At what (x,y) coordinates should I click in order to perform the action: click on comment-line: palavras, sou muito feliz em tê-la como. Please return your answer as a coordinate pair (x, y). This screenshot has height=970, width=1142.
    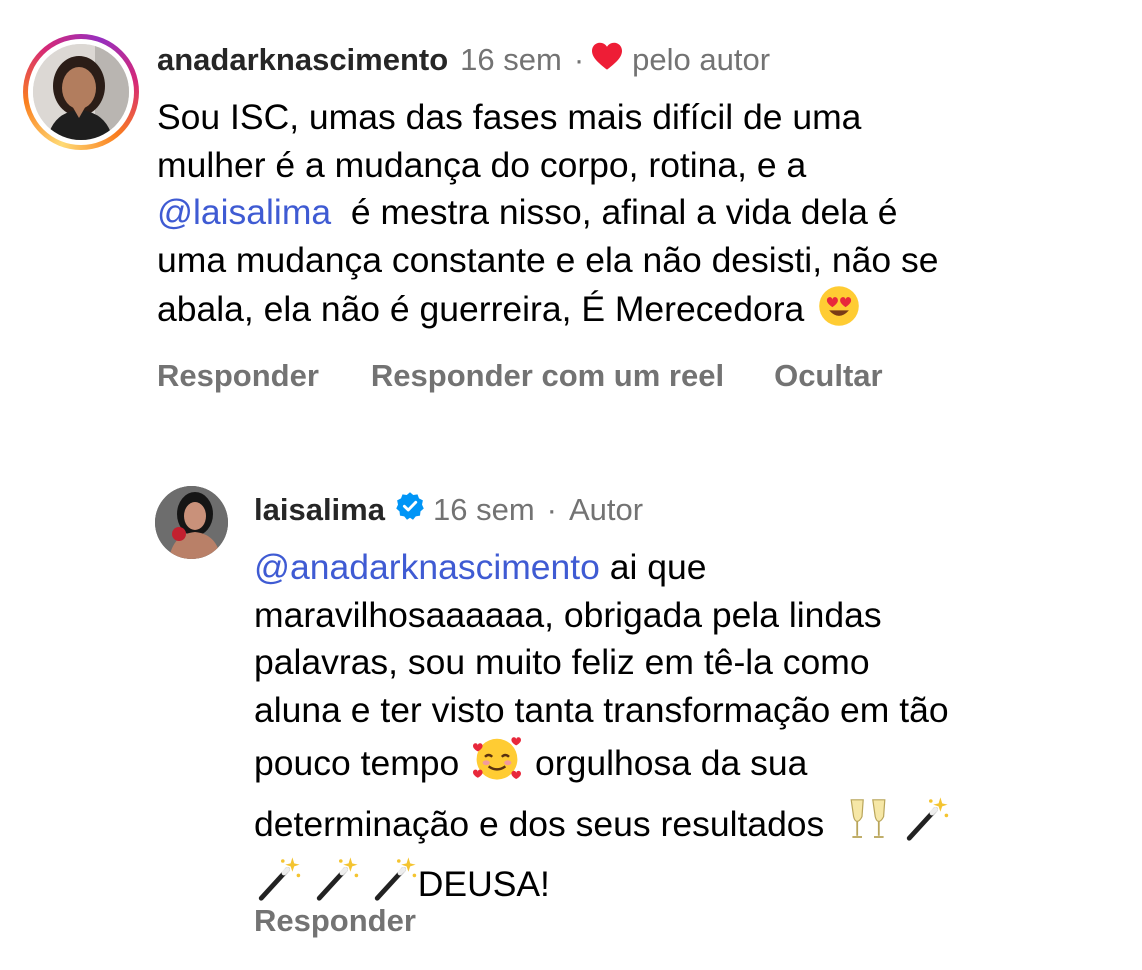
    Looking at the image, I should click on (562, 662).